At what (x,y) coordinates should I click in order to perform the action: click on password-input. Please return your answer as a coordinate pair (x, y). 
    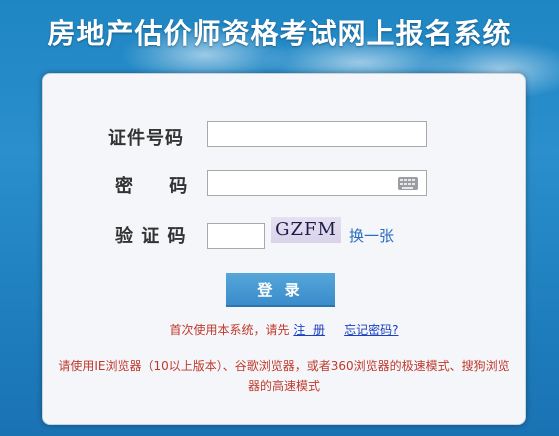
    Looking at the image, I should click on (317, 183).